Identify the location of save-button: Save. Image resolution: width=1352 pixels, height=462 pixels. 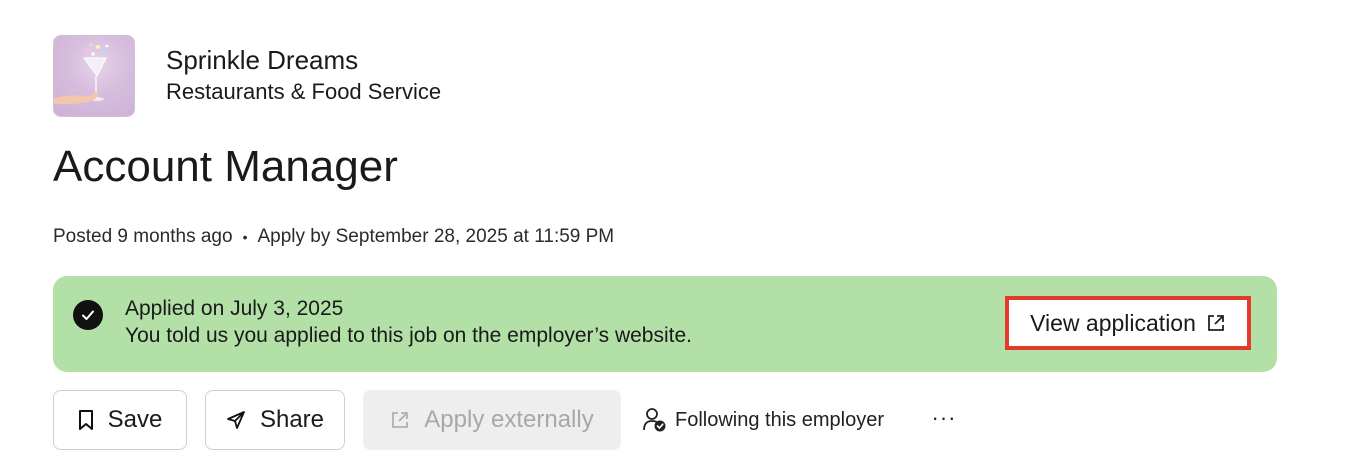
(120, 420).